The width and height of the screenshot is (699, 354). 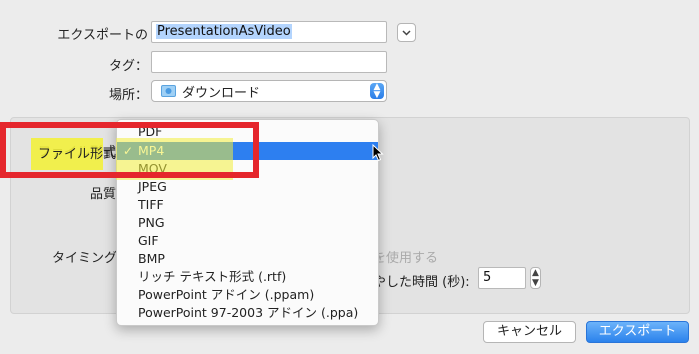 I want to click on where-popup: ダウンロード ▲ ▼, so click(x=269, y=91).